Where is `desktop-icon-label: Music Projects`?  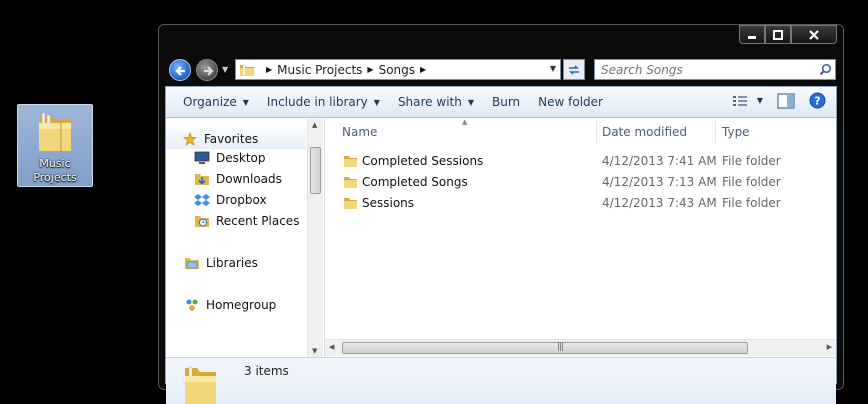
desktop-icon-label: Music Projects is located at coordinates (55, 170).